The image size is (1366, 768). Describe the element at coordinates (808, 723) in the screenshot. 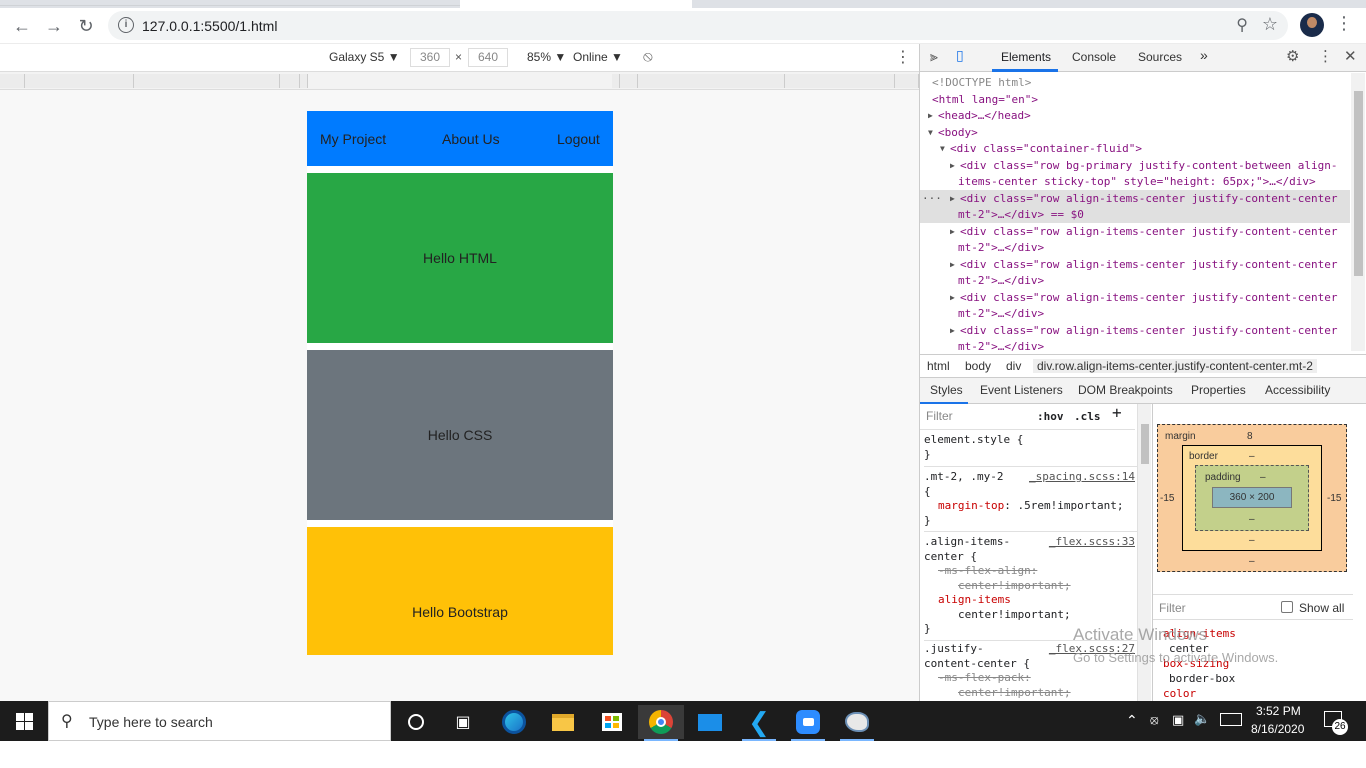

I see `zoom-app-icon` at that location.